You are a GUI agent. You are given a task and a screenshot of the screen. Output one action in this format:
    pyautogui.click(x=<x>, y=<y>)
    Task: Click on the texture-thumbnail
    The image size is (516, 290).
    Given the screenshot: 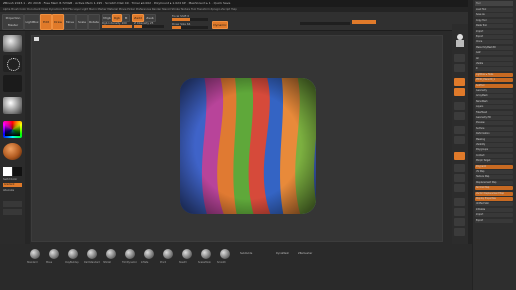 What is the action you would take?
    pyautogui.click(x=12, y=105)
    